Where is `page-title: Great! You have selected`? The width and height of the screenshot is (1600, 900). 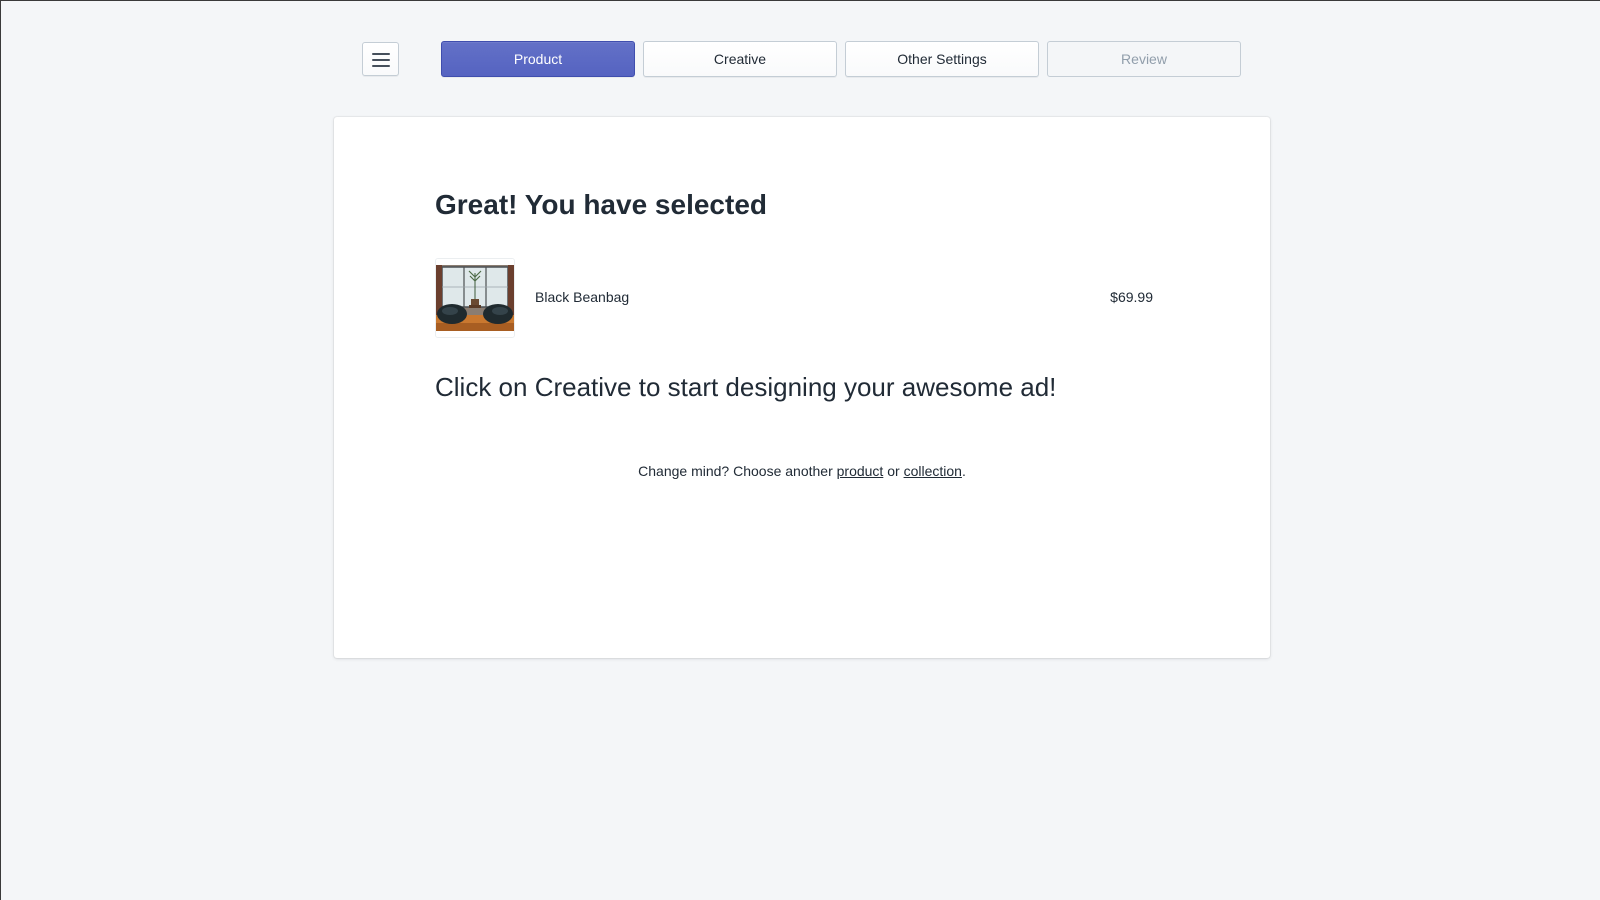
page-title: Great! You have selected is located at coordinates (601, 204).